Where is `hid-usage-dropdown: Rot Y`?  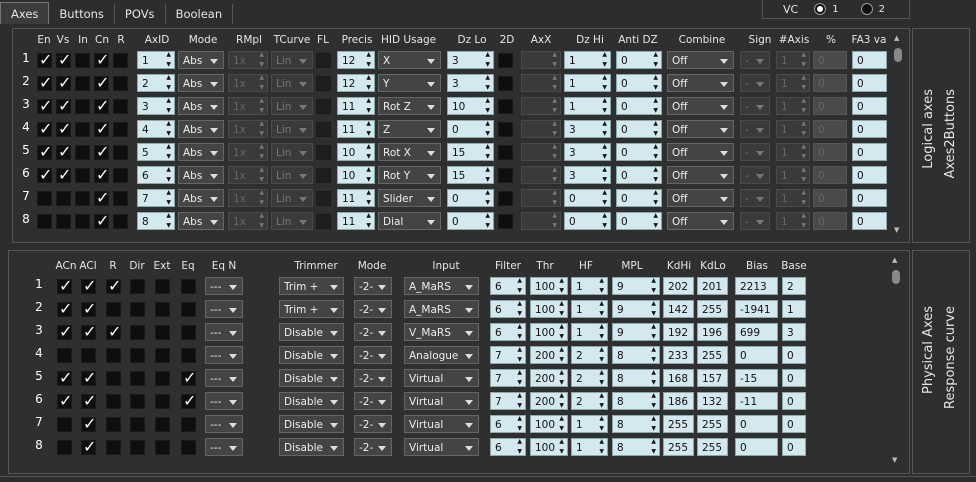
hid-usage-dropdown: Rot Y is located at coordinates (409, 175).